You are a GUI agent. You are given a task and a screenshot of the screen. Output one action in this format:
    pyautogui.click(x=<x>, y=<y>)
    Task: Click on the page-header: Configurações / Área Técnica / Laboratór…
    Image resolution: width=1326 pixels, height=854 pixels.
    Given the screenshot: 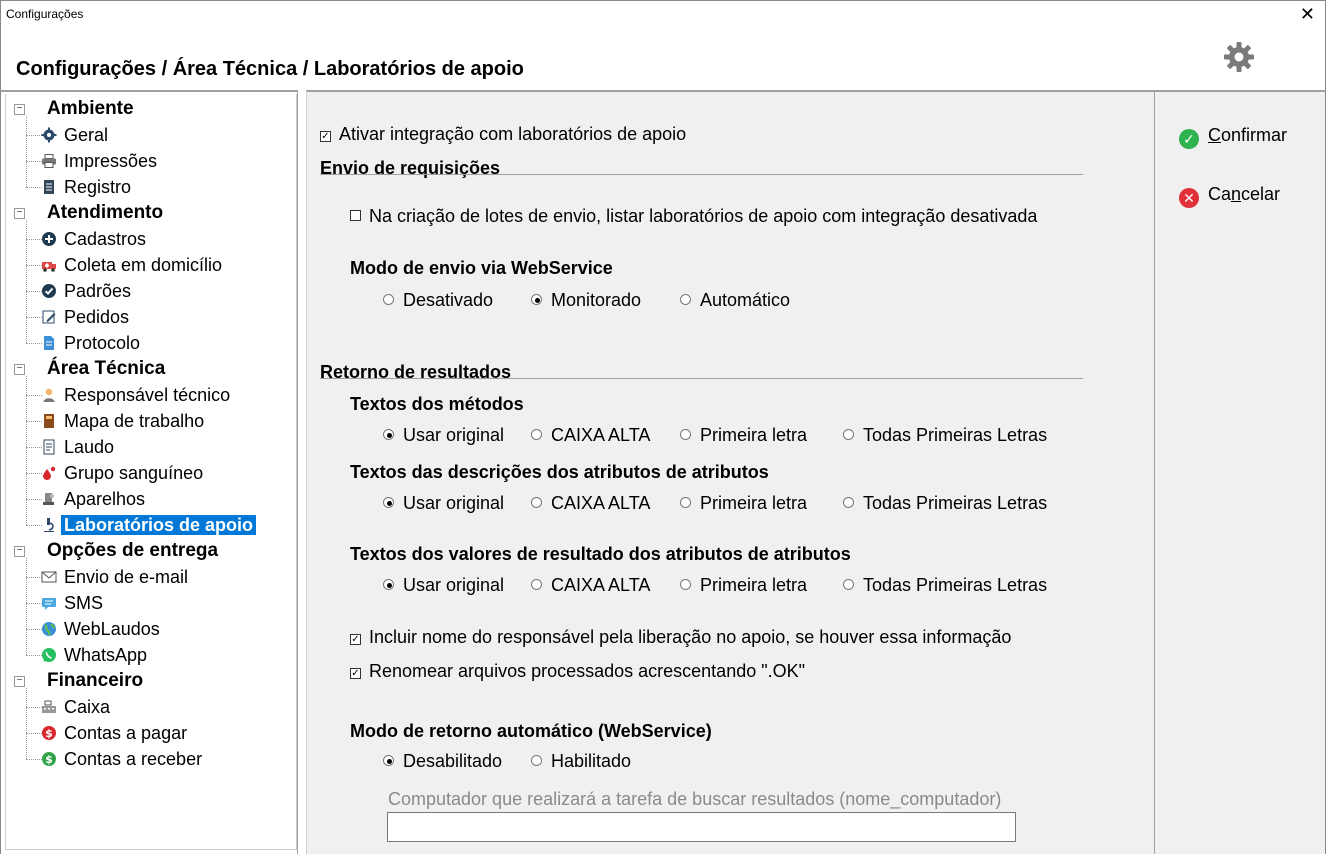 What is the action you would take?
    pyautogui.click(x=663, y=60)
    